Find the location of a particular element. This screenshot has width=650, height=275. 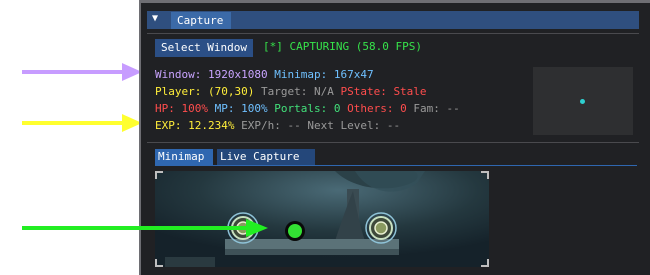

player-dot-icon is located at coordinates (582, 101).